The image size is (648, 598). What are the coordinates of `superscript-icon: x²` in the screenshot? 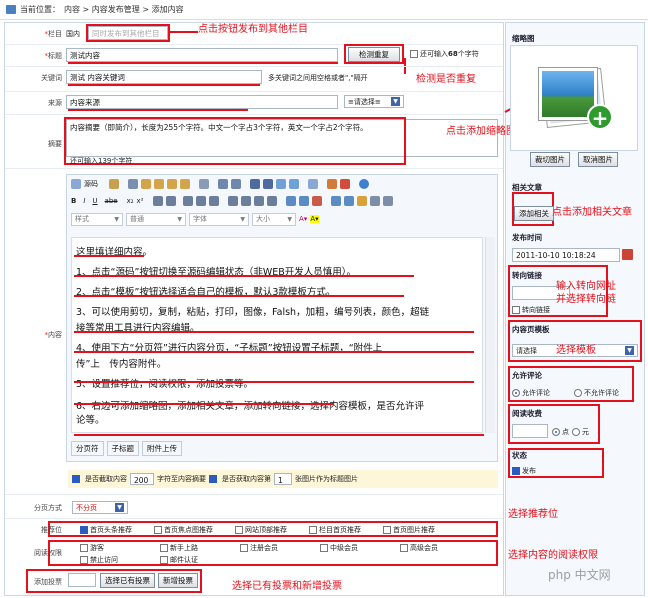 It's located at (140, 201).